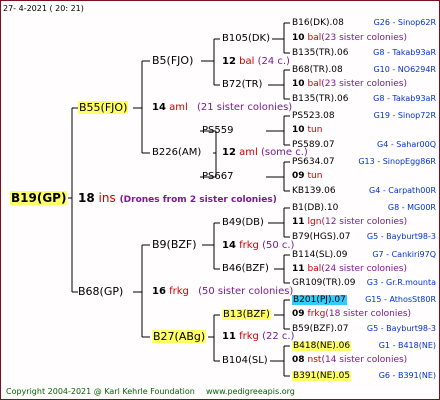 Image resolution: width=440 pixels, height=400 pixels. Describe the element at coordinates (250, 391) in the screenshot. I see `footer-site: www.pedigreeapis.org` at that location.